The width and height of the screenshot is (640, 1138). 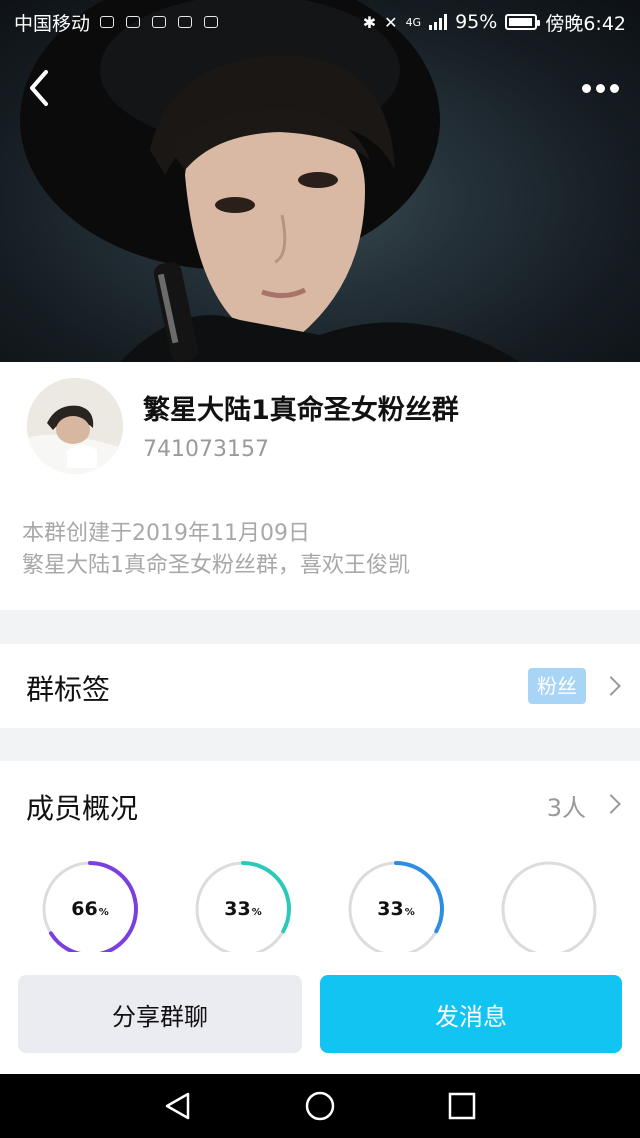 I want to click on status-bar: 中国移动 ✱ ✕ 4G 95% 傍晚6:42, so click(x=320, y=22).